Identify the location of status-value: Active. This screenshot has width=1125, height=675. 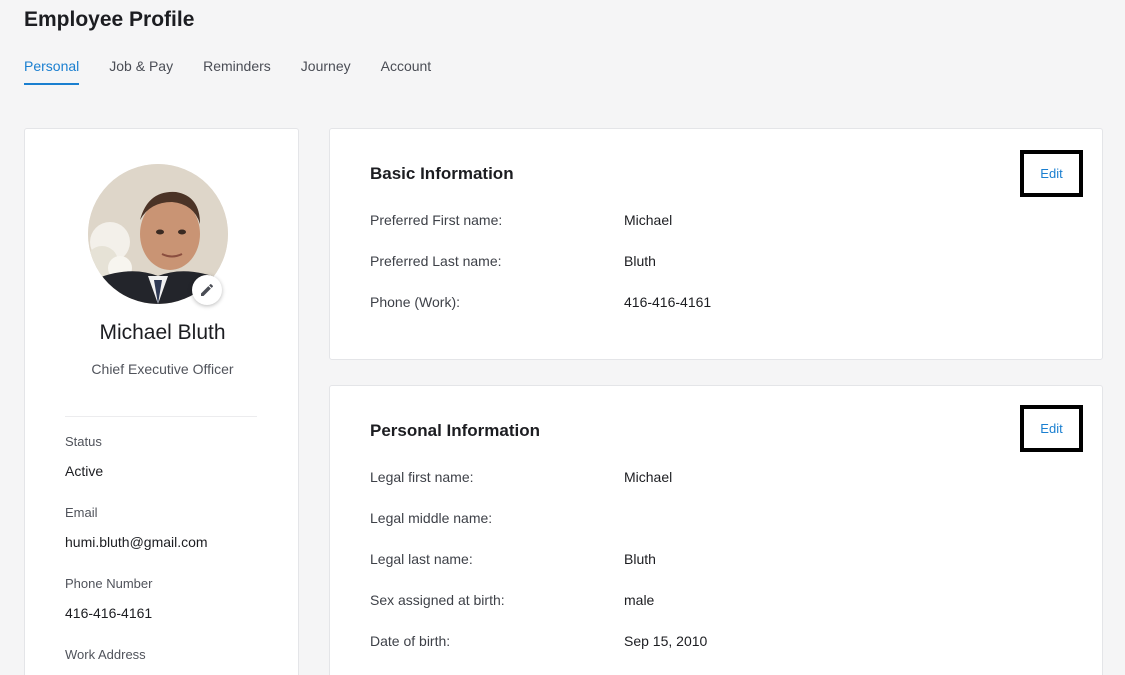
(84, 471).